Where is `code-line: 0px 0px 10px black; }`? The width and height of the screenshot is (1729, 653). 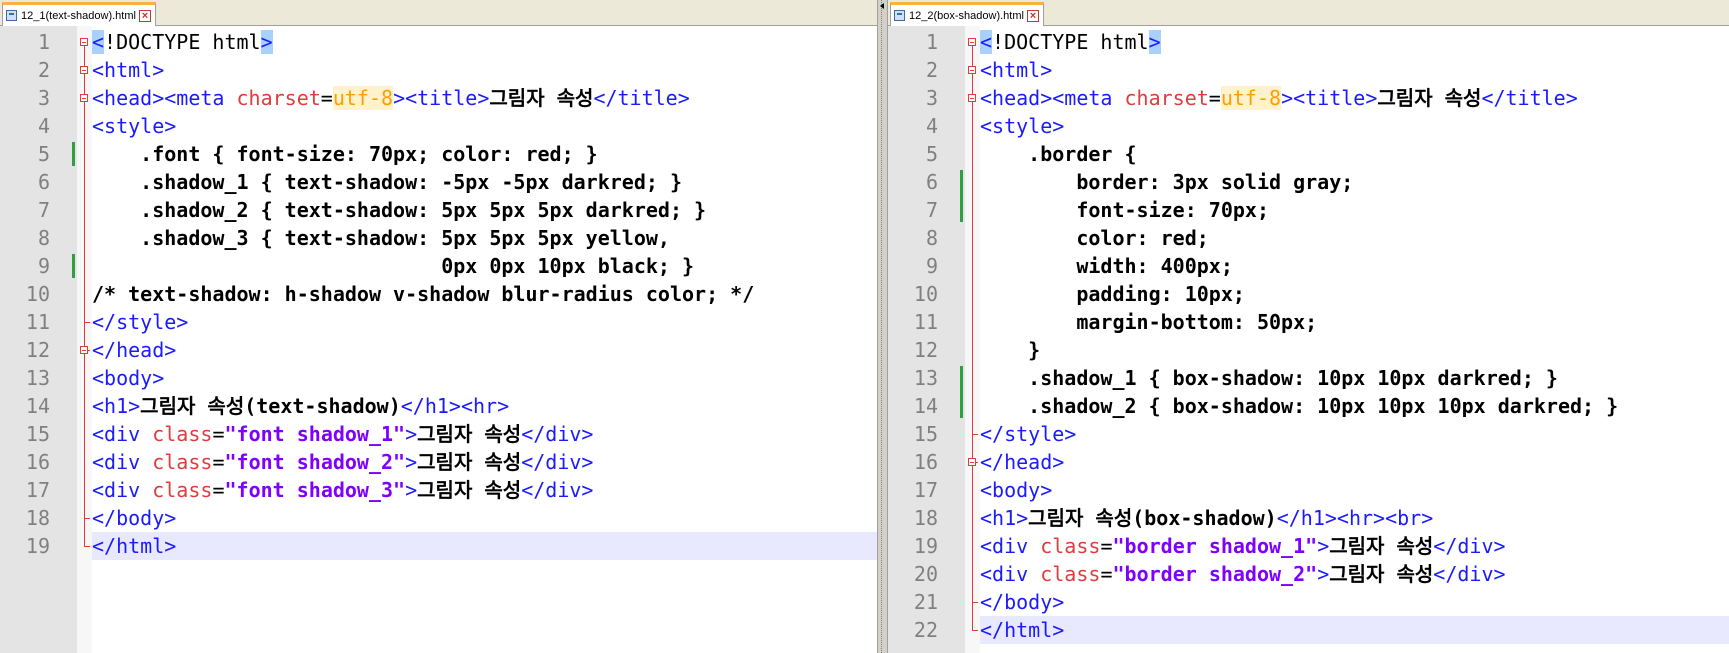 code-line: 0px 0px 10px black; } is located at coordinates (484, 266).